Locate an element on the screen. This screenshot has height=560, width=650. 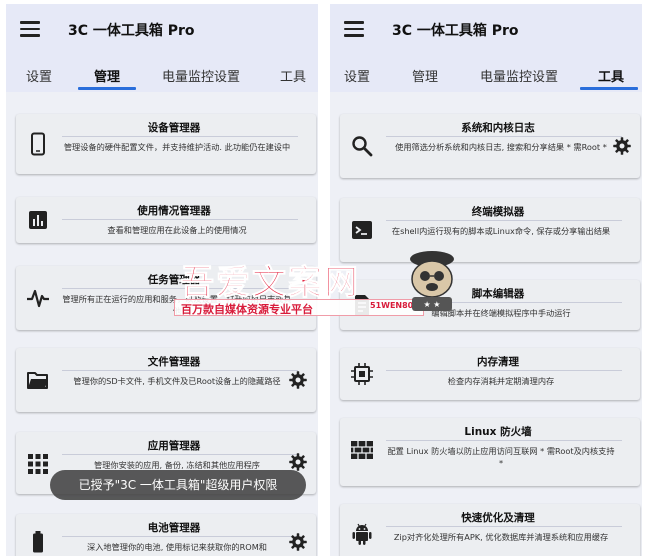
superuser-toast: 已授予"3C 一体工具箱"超级用户权限 is located at coordinates (178, 485).